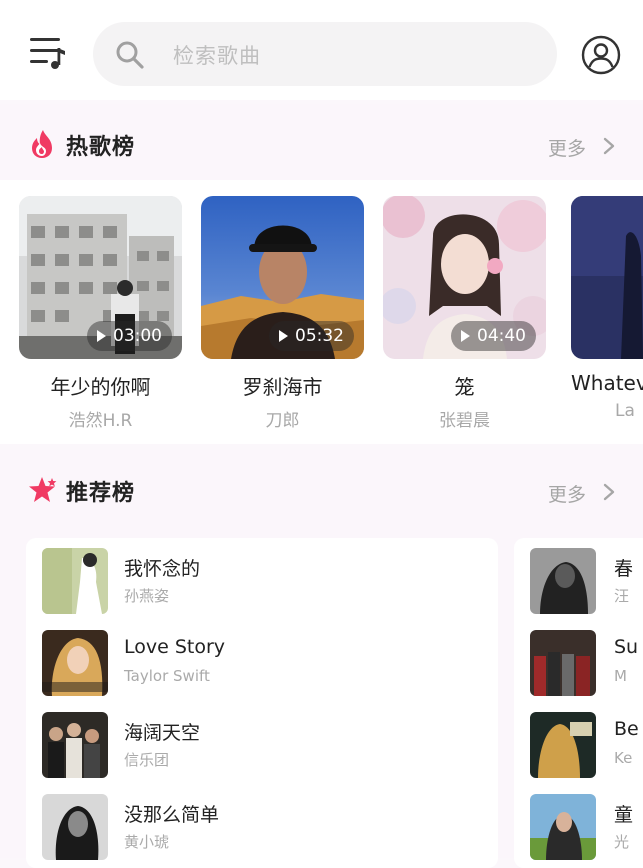  Describe the element at coordinates (262, 581) in the screenshot. I see `list-item: 我怀念的 孙燕姿` at that location.